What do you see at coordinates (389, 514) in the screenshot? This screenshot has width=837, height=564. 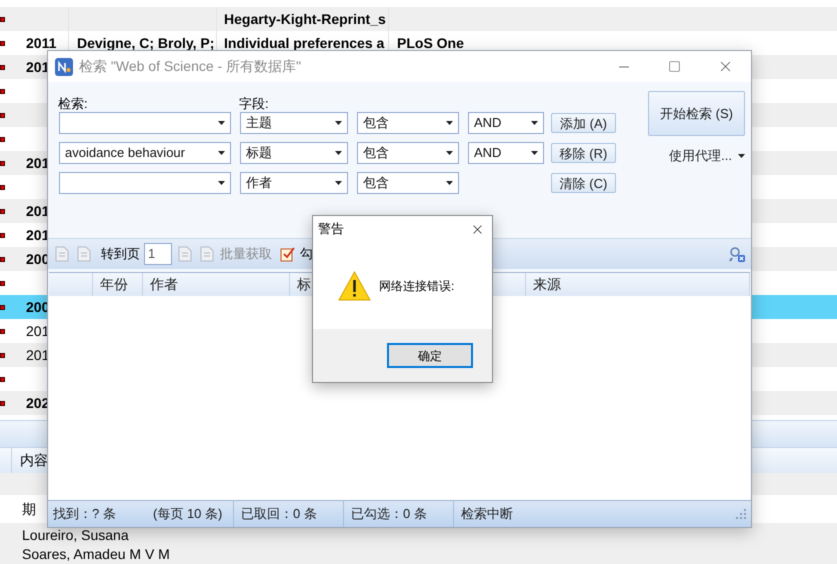 I see `status-text: 已勾选：0 条` at bounding box center [389, 514].